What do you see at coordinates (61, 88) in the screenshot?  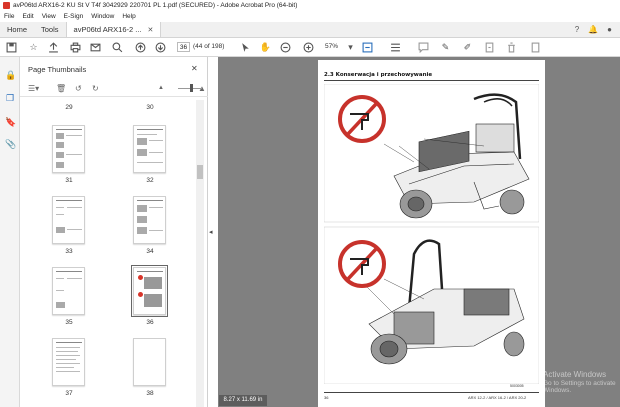 I see `delete-page-icon: 🗑` at bounding box center [61, 88].